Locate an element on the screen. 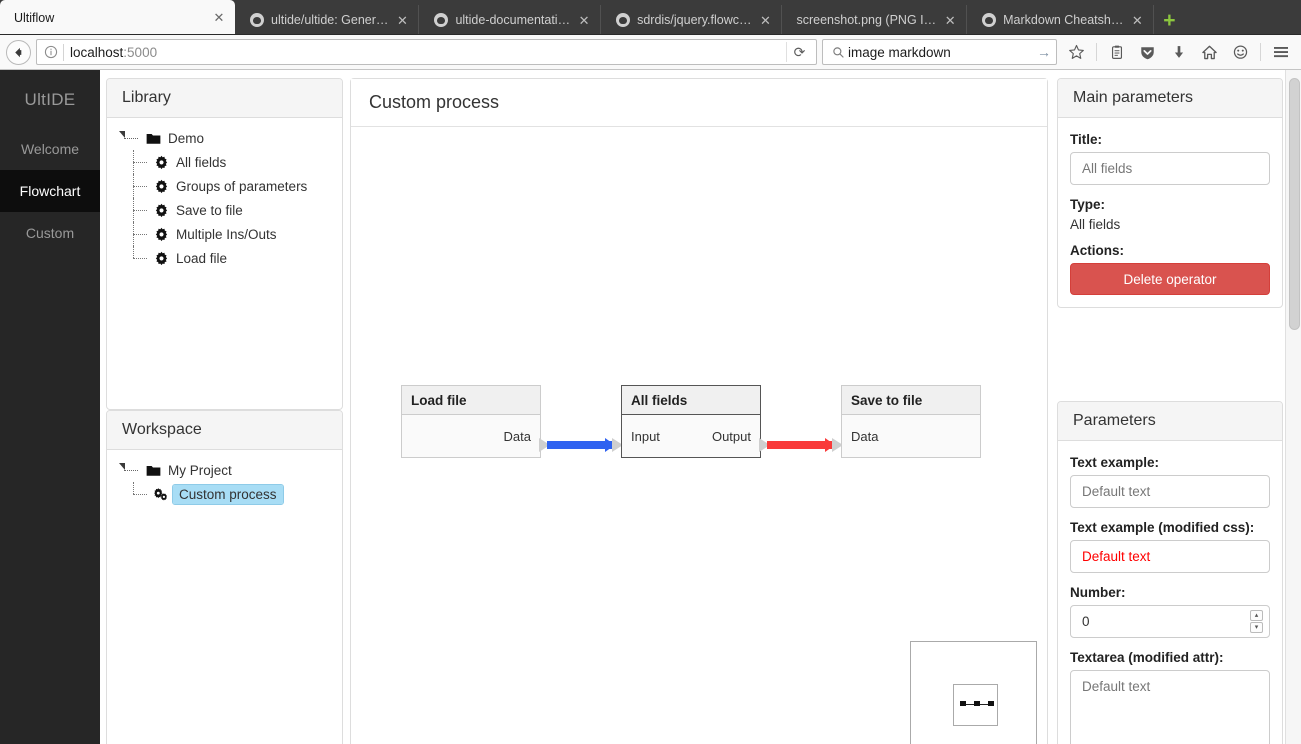 Image resolution: width=1301 pixels, height=744 pixels. cogs-icon is located at coordinates (161, 494).